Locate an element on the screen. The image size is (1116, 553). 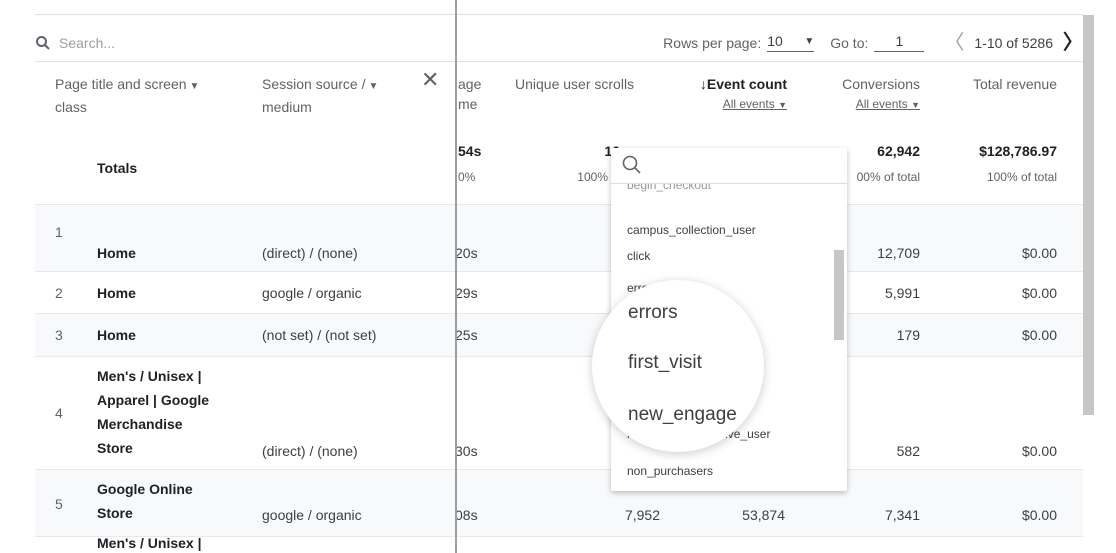
total-unique-scrolls-pct: 100% is located at coordinates (592, 177).